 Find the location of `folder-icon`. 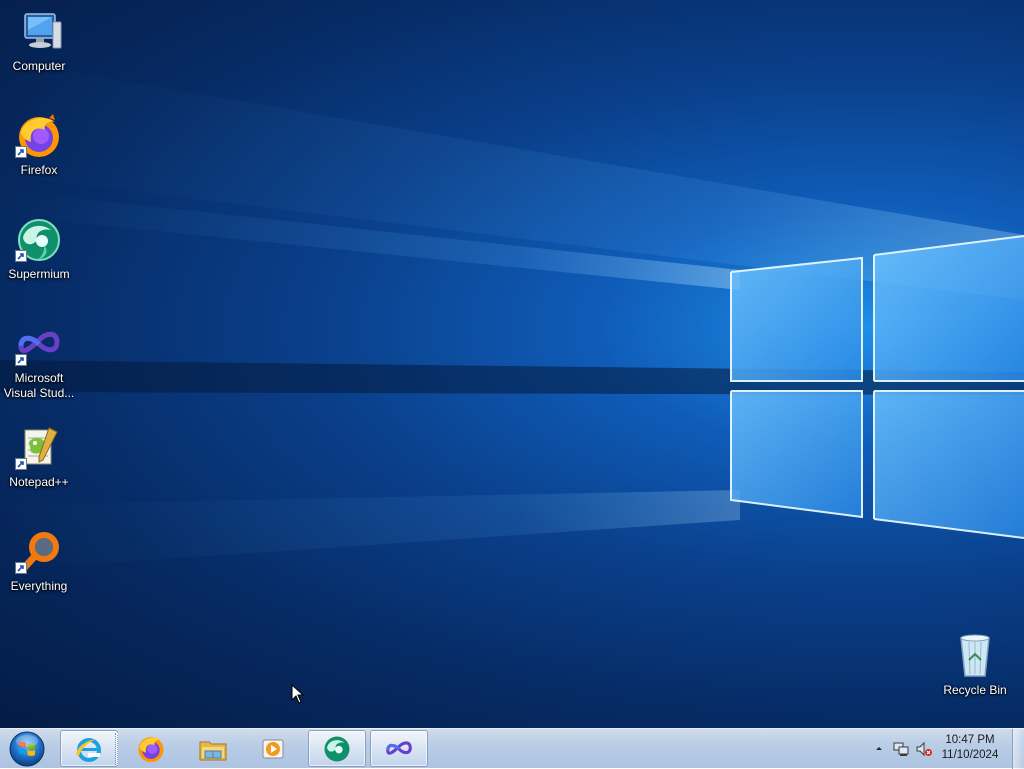

folder-icon is located at coordinates (213, 750).